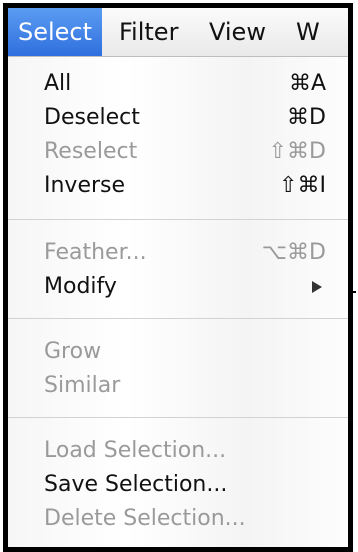 The image size is (358, 552). I want to click on menubar-item-select: Select, so click(55, 32).